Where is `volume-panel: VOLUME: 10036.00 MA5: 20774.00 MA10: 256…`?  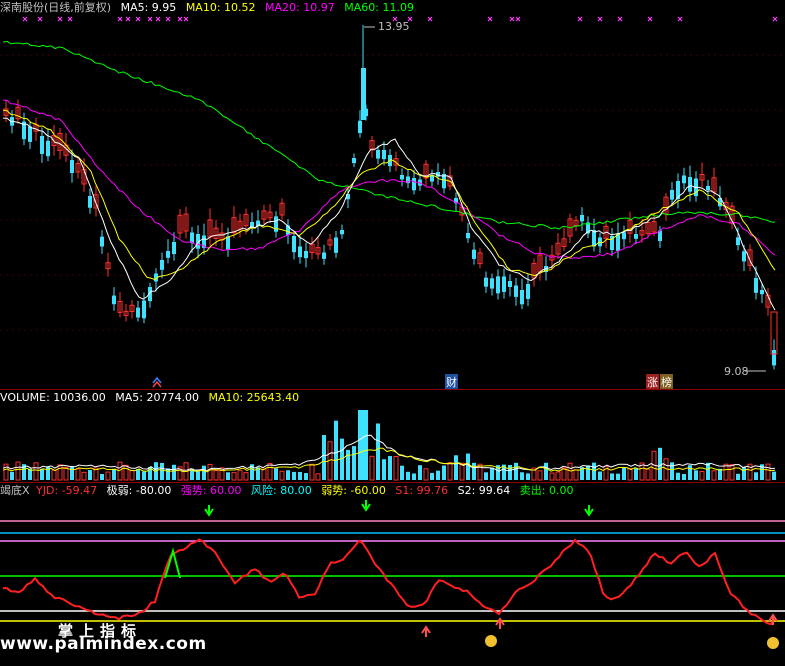 volume-panel: VOLUME: 10036.00 MA5: 20774.00 MA10: 256… is located at coordinates (392, 436).